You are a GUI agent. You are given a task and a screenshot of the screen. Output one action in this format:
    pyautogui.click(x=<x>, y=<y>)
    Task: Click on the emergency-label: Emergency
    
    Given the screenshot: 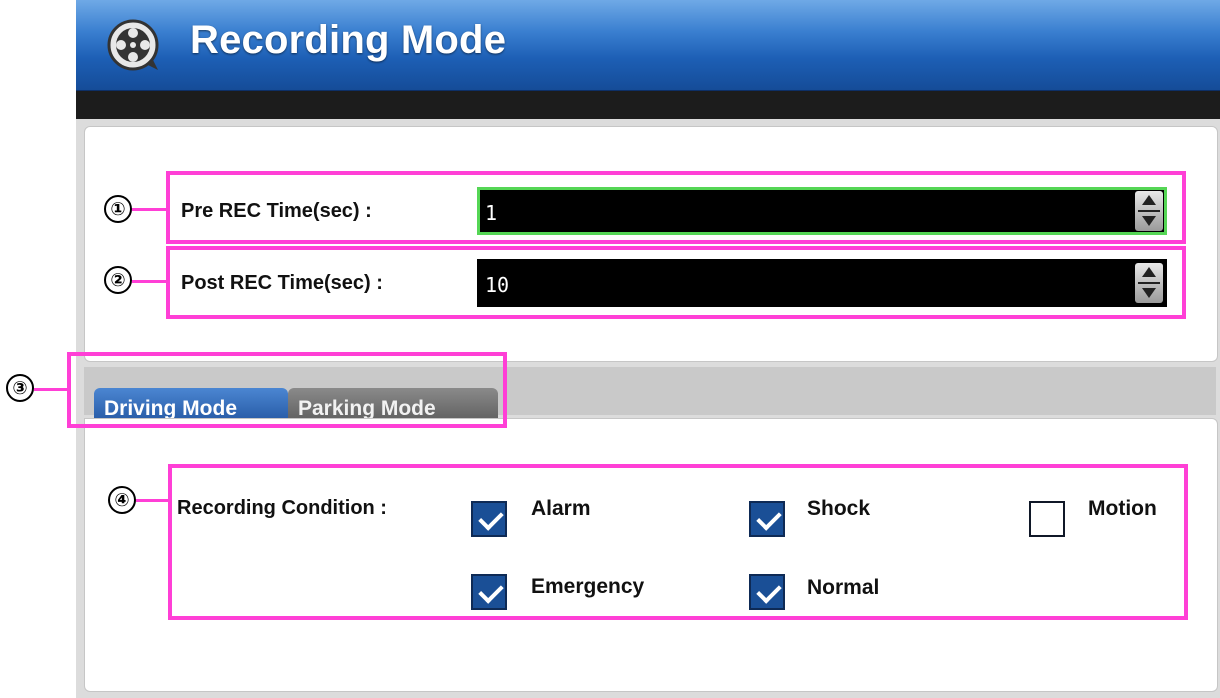 What is the action you would take?
    pyautogui.click(x=587, y=587)
    